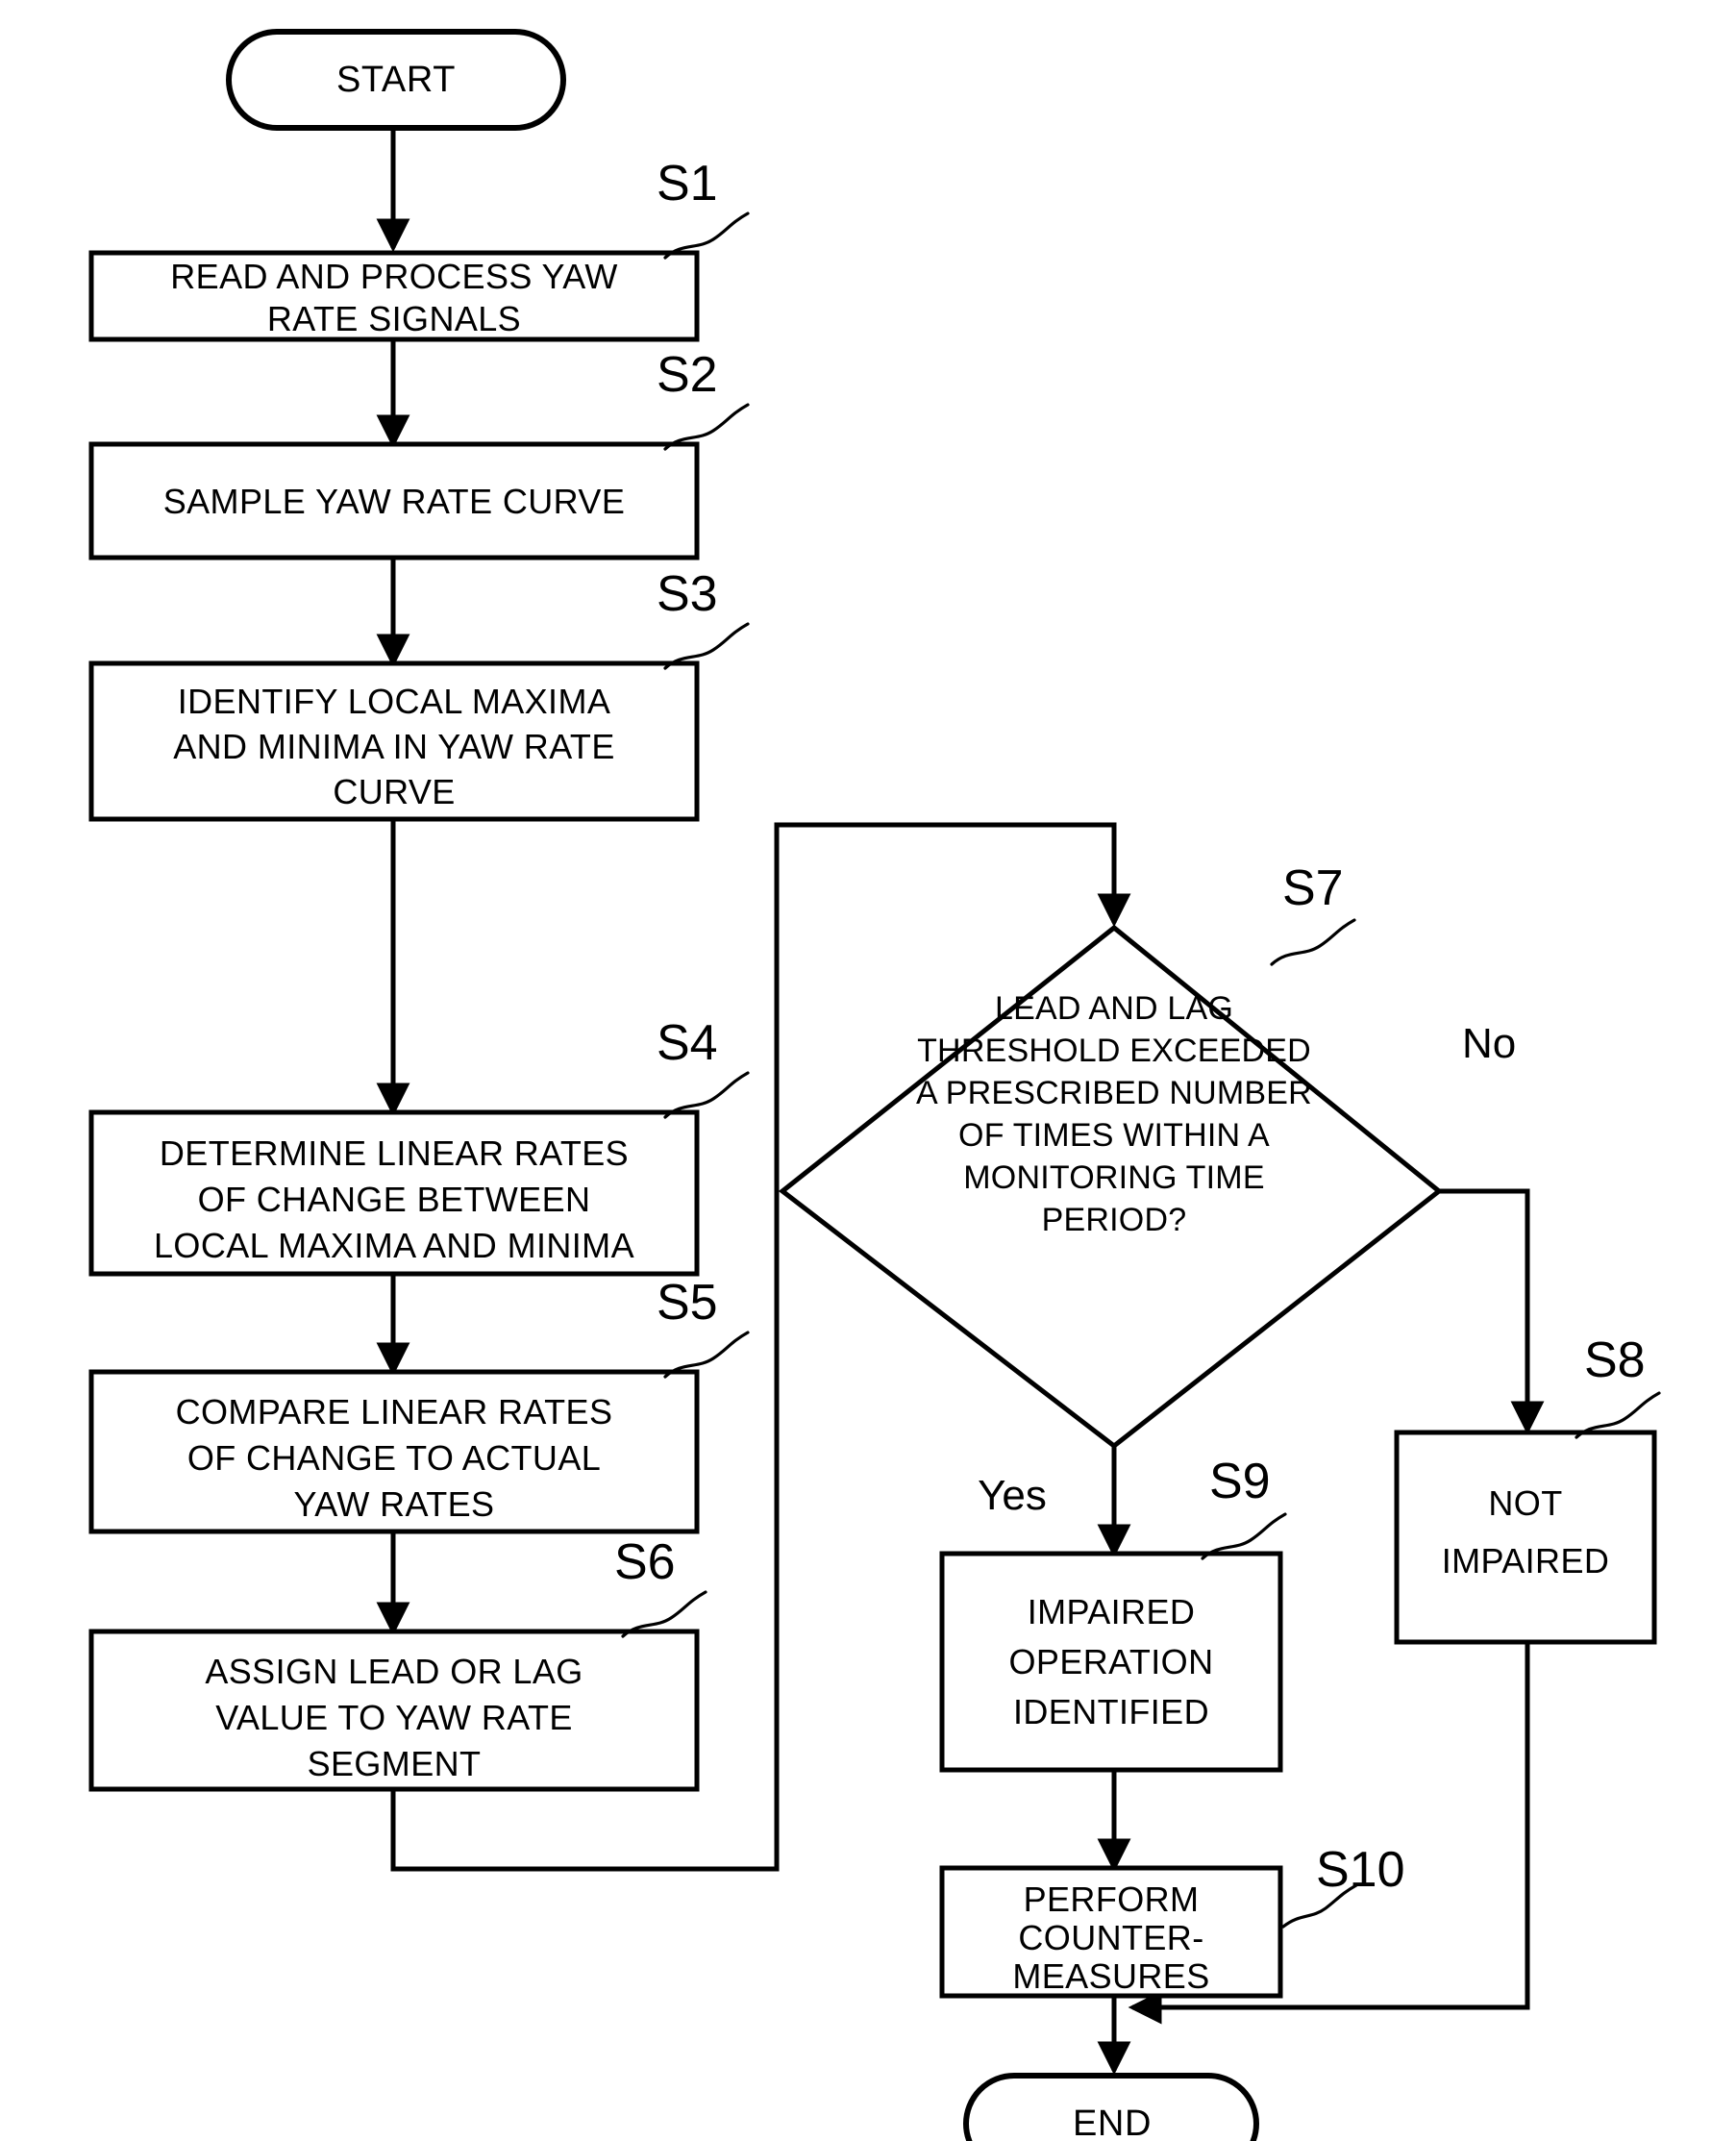  Describe the element at coordinates (1113, 1177) in the screenshot. I see `node-s7-line-5: MONITORING TIME` at that location.